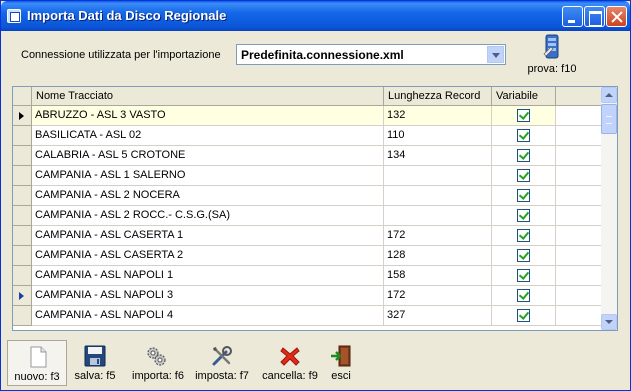 This screenshot has height=391, width=631. I want to click on cancella-label: cancella: f9, so click(290, 376).